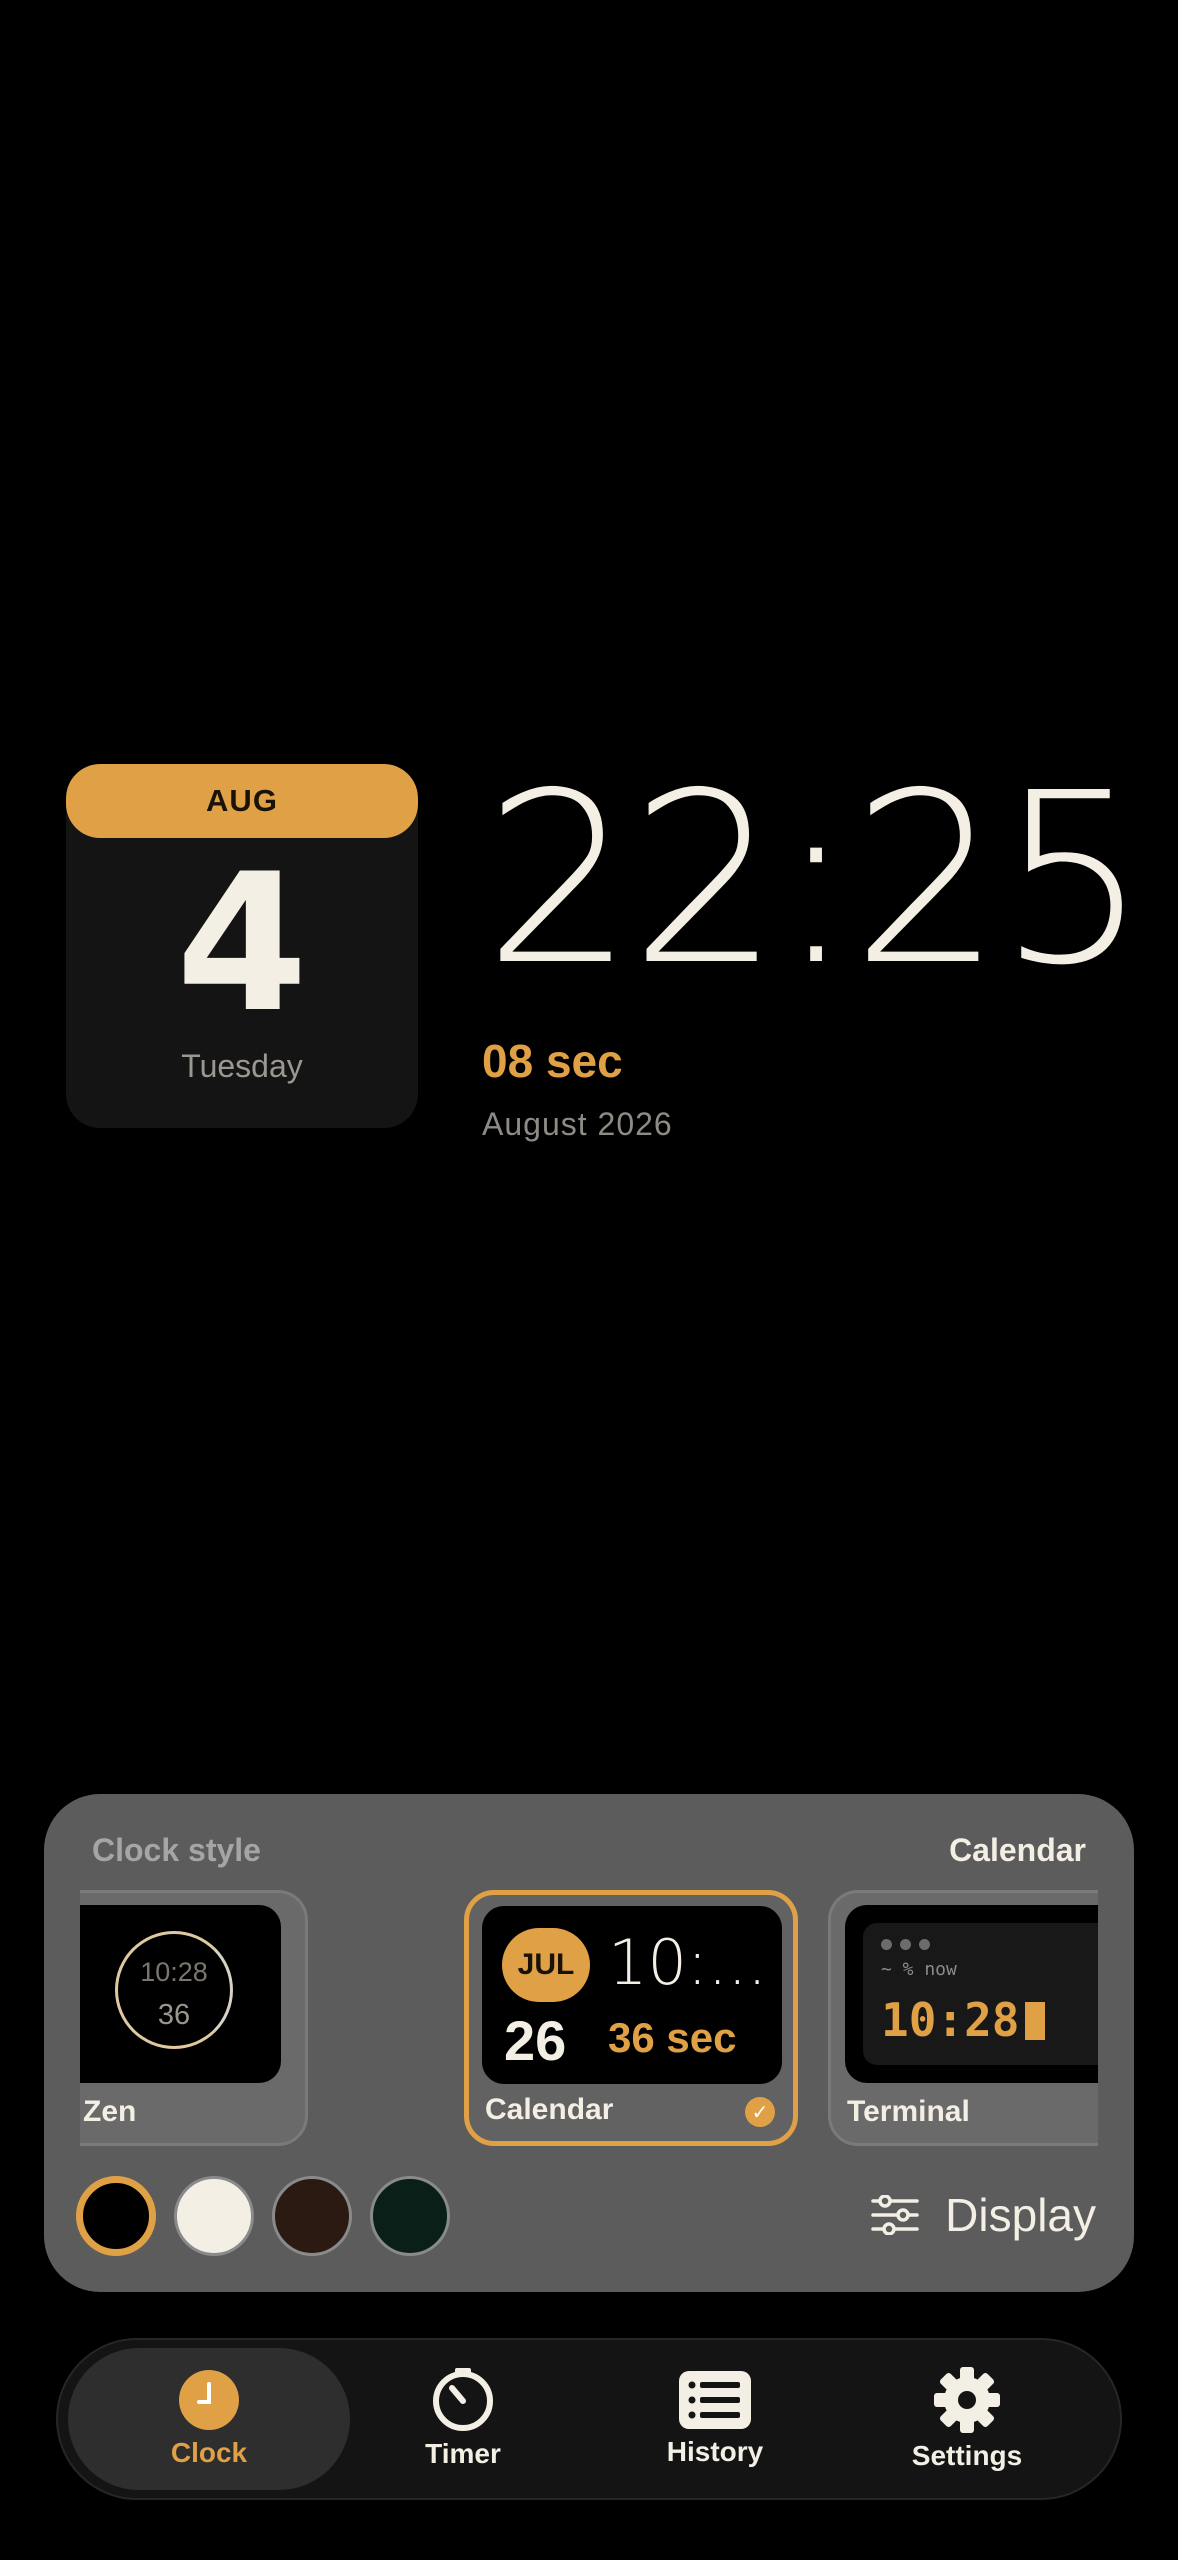  I want to click on terminal-preview-time: 10:28, so click(950, 2020).